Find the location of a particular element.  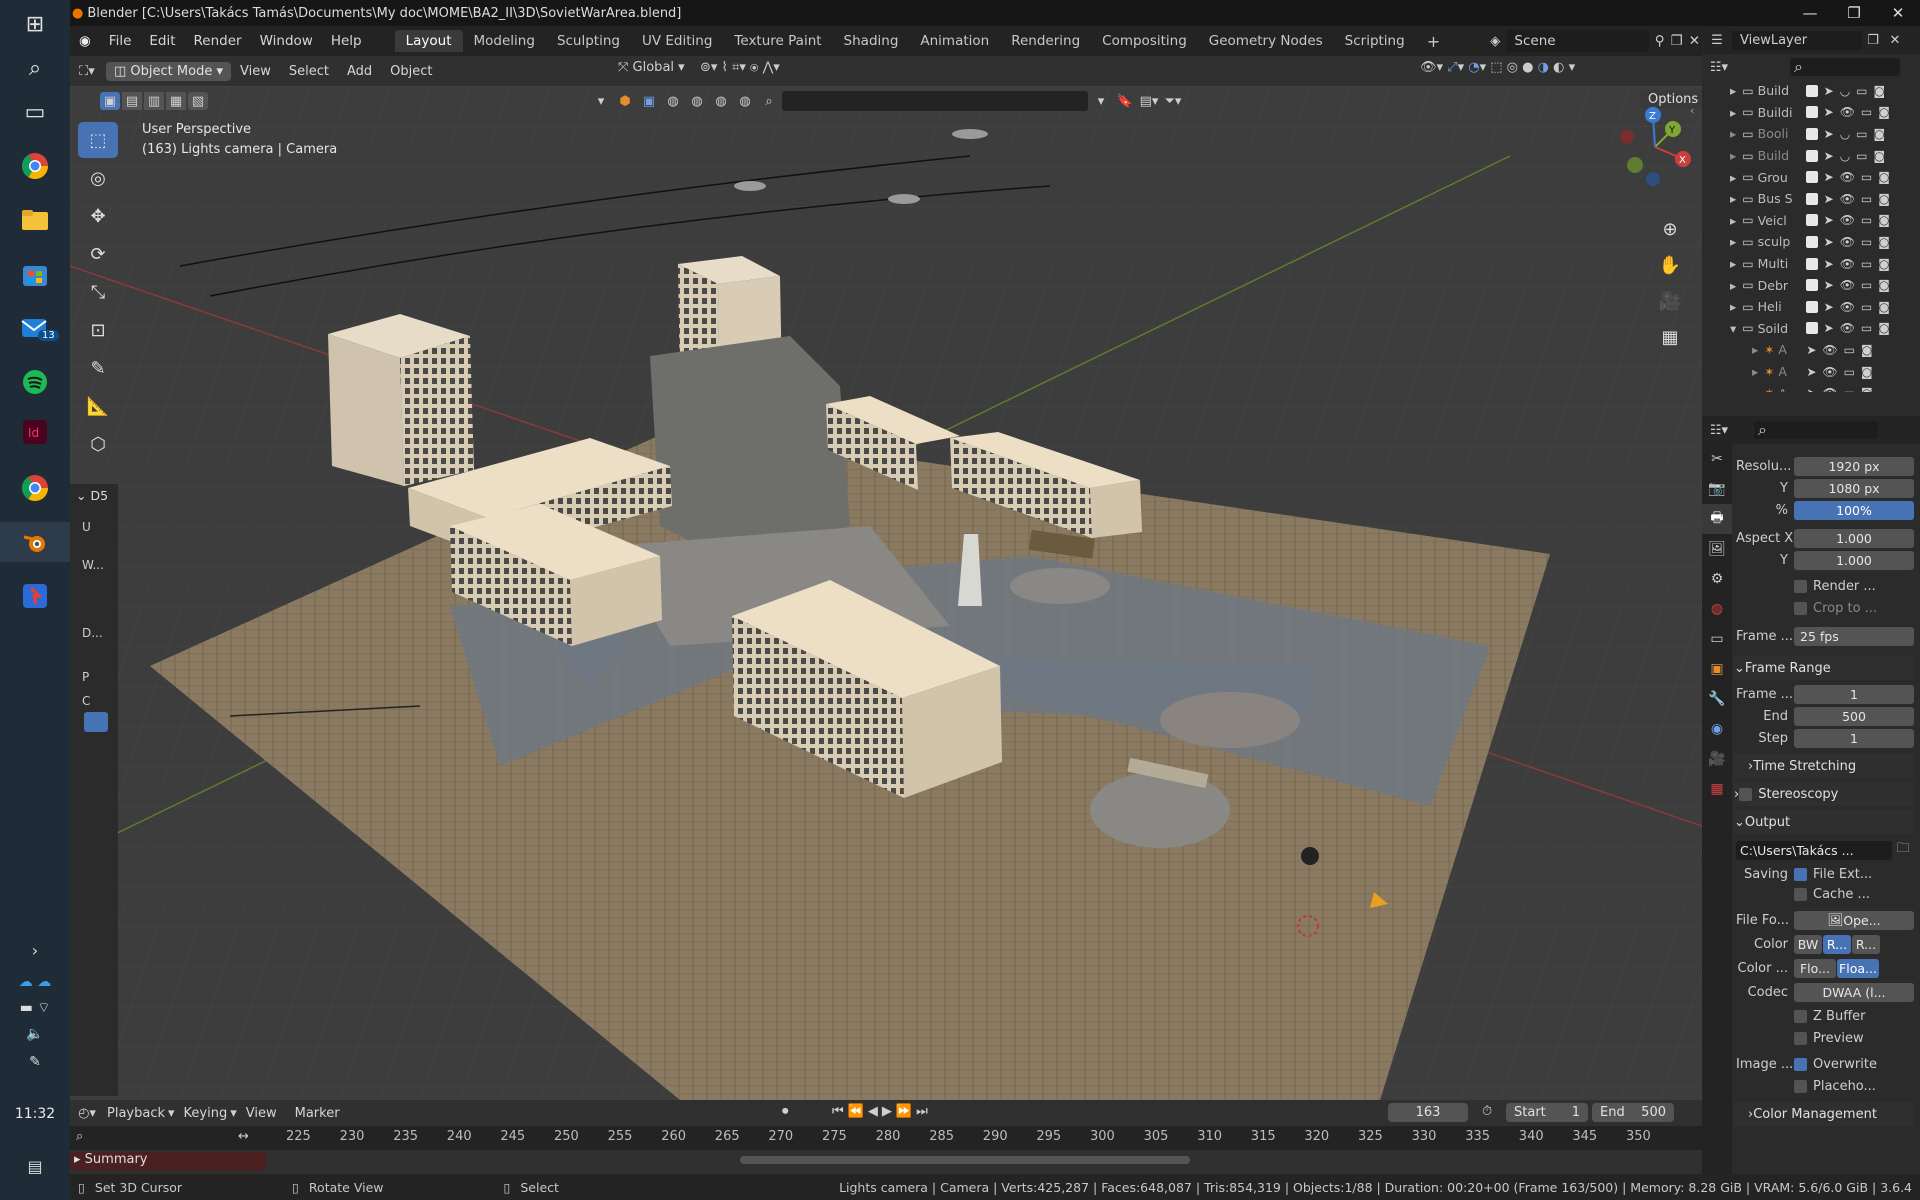

pin-icon: ⚲ is located at coordinates (1660, 41).